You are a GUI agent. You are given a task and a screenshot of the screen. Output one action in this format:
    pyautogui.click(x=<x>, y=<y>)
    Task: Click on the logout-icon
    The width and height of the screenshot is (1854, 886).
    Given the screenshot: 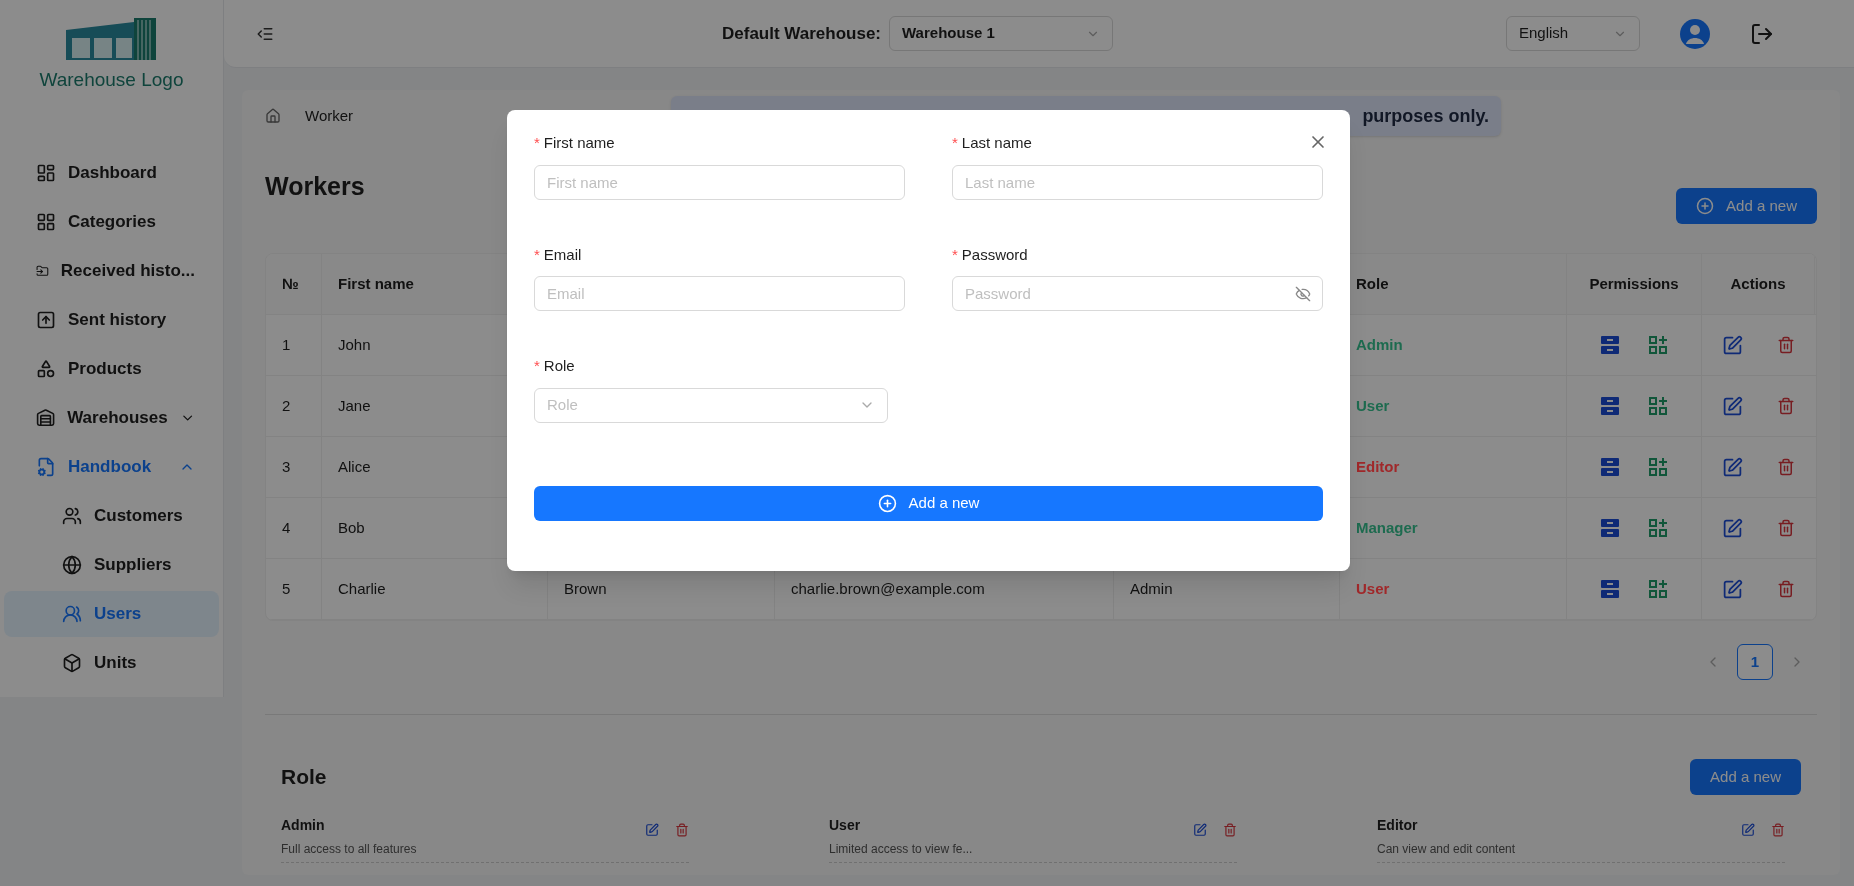 What is the action you would take?
    pyautogui.click(x=1762, y=33)
    